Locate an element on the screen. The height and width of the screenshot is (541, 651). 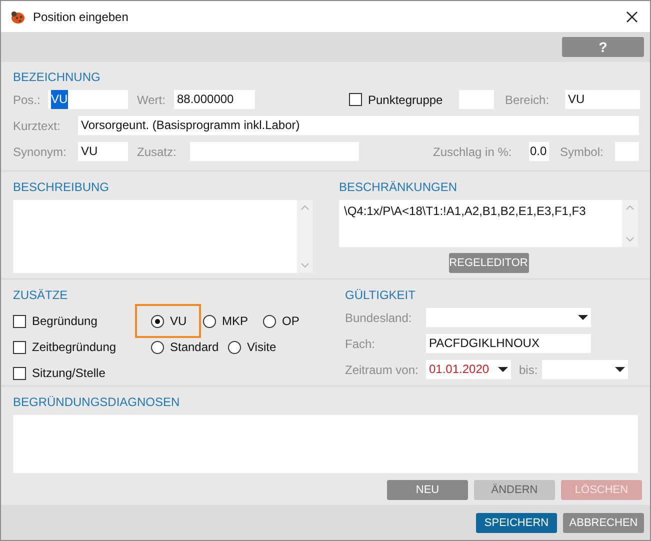
regeleditor-button: REGELEDITOR is located at coordinates (488, 263).